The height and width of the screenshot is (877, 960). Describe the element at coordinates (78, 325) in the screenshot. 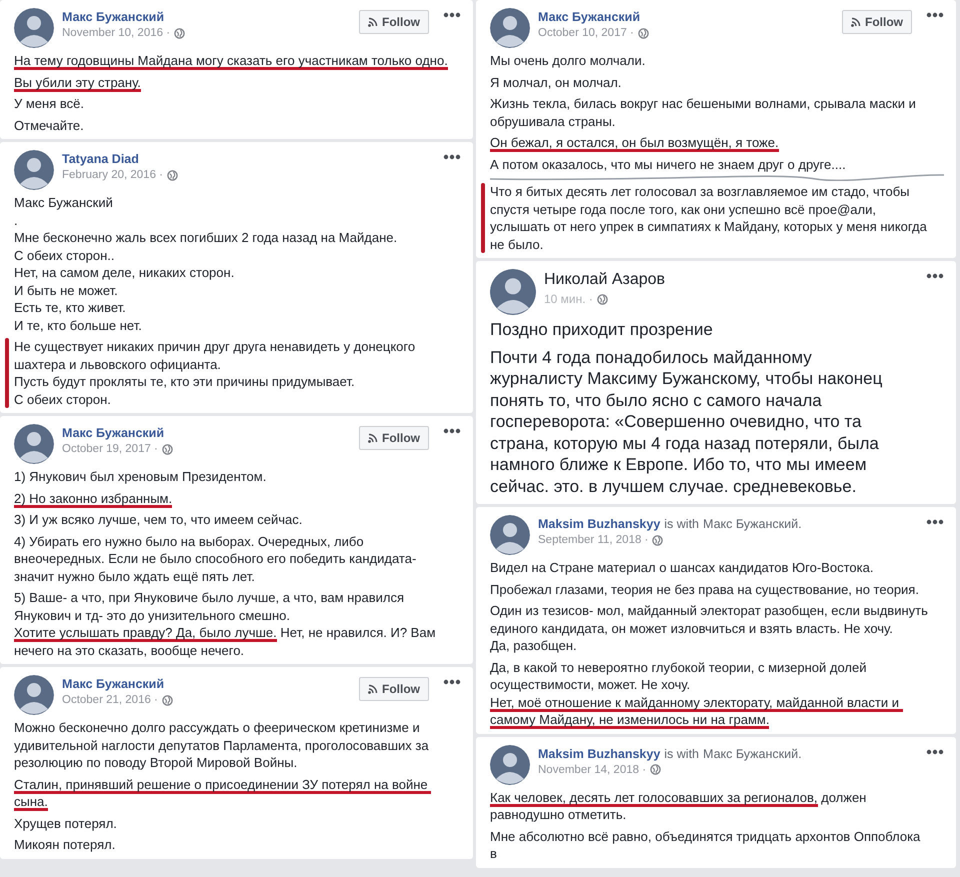

I see `post-text: И те, кто больше нет.` at that location.